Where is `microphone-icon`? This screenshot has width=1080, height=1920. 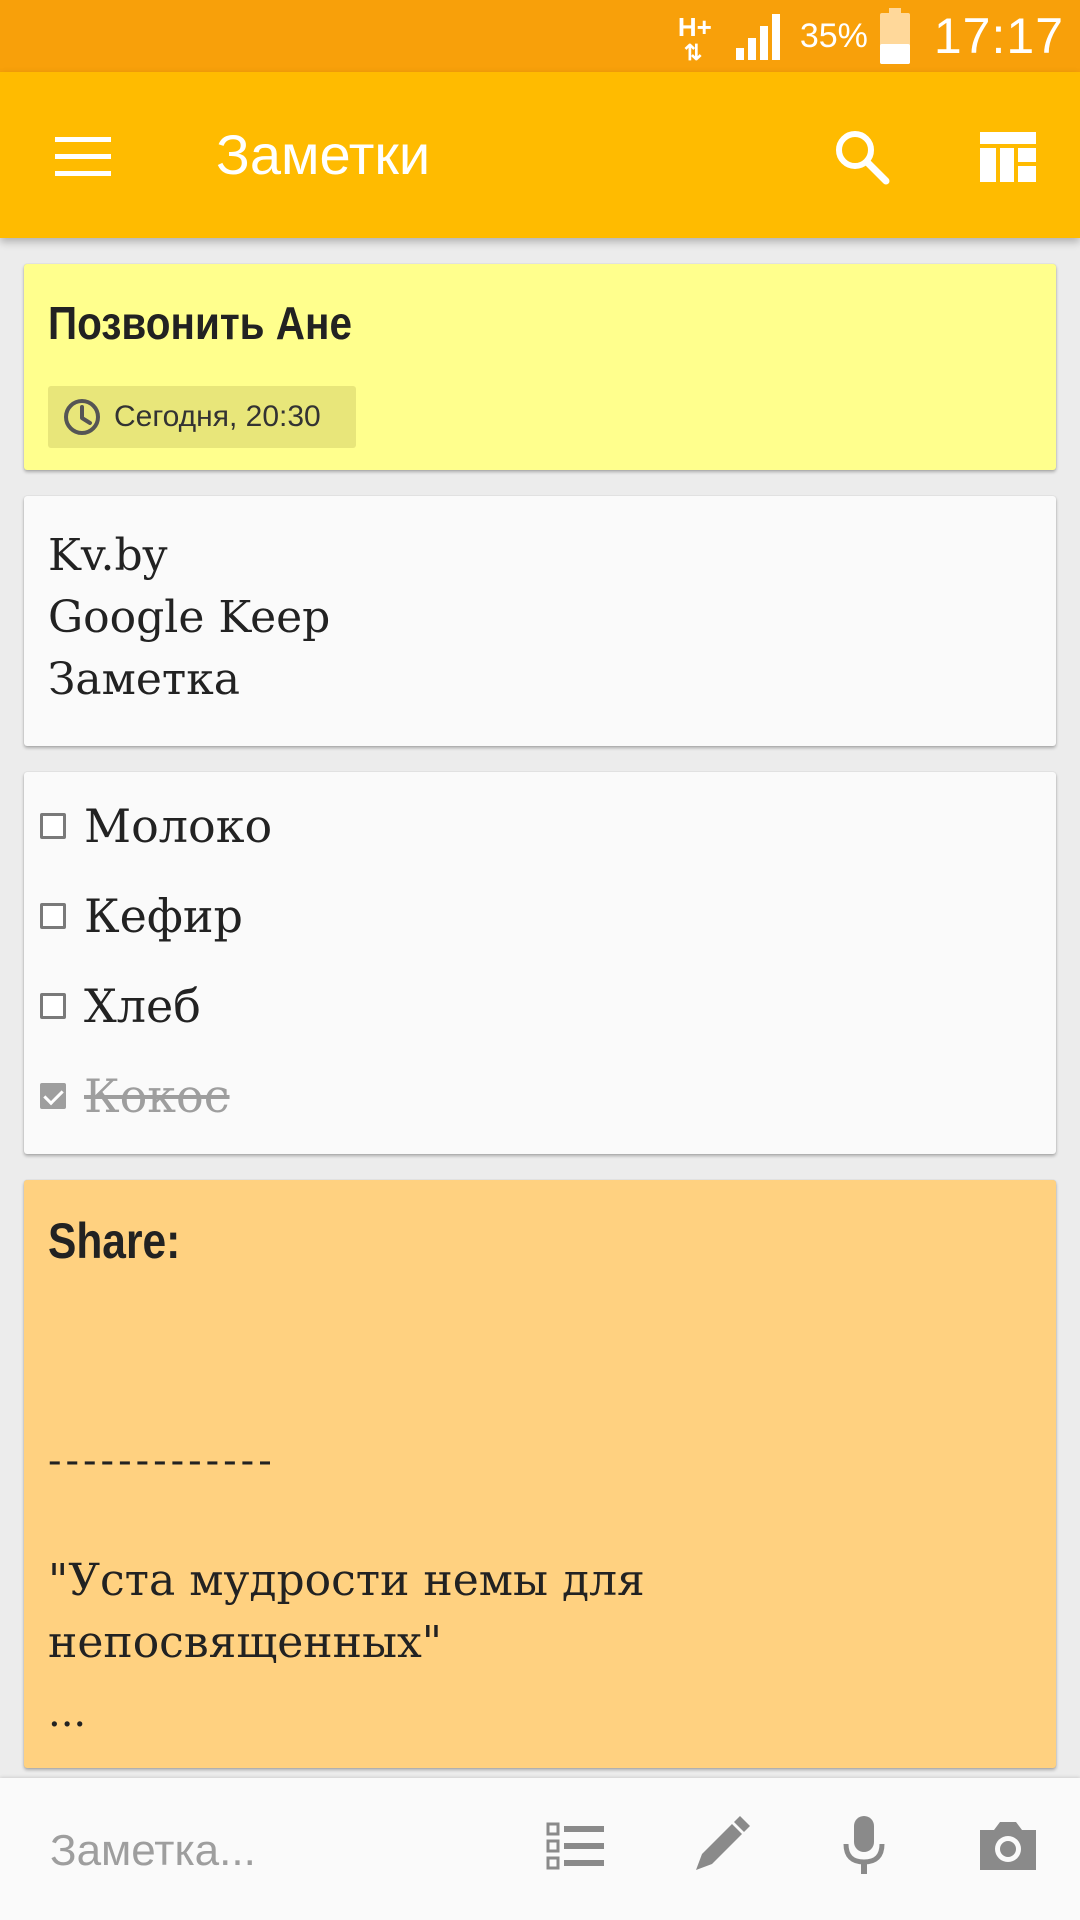
microphone-icon is located at coordinates (864, 1846).